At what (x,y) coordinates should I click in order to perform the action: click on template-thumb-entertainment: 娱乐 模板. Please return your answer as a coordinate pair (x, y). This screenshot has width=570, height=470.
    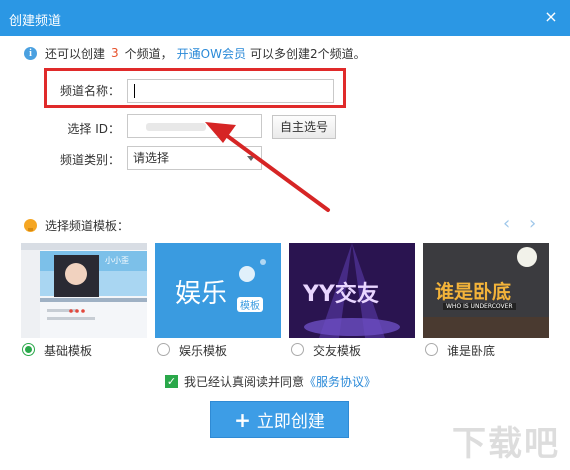
    Looking at the image, I should click on (218, 290).